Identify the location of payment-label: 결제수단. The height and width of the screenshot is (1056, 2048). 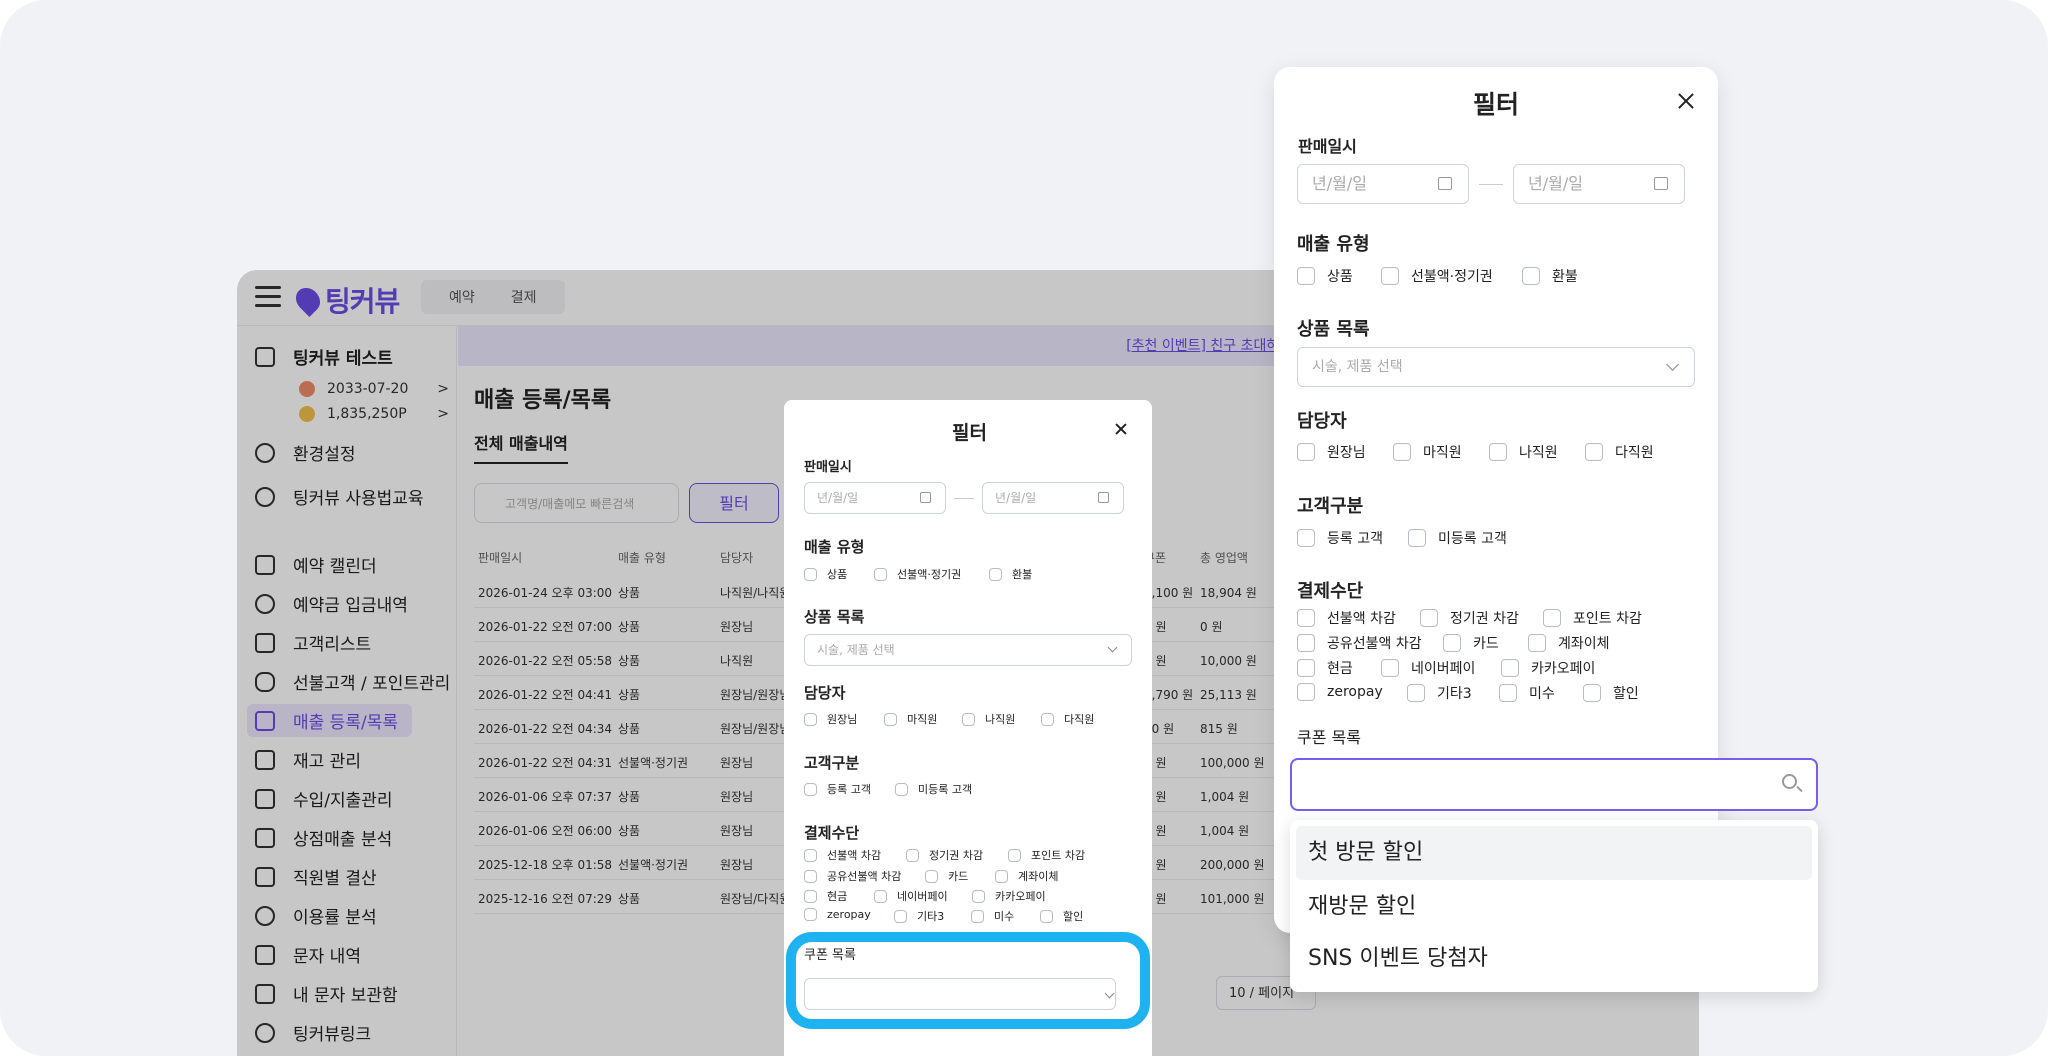
(1330, 591).